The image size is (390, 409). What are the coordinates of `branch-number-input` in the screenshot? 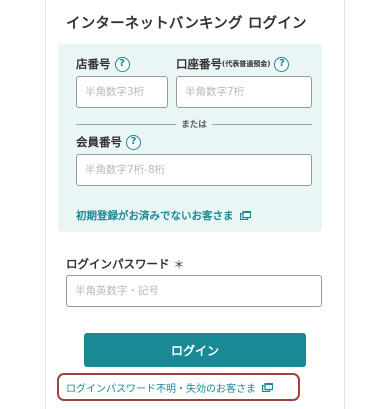 It's located at (122, 92).